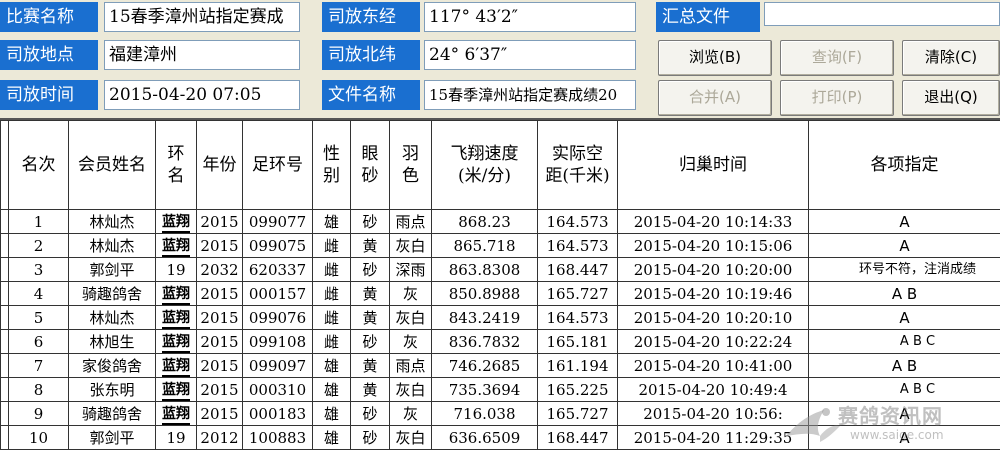 The width and height of the screenshot is (1000, 464). I want to click on cell-speed: 735.3694, so click(485, 390).